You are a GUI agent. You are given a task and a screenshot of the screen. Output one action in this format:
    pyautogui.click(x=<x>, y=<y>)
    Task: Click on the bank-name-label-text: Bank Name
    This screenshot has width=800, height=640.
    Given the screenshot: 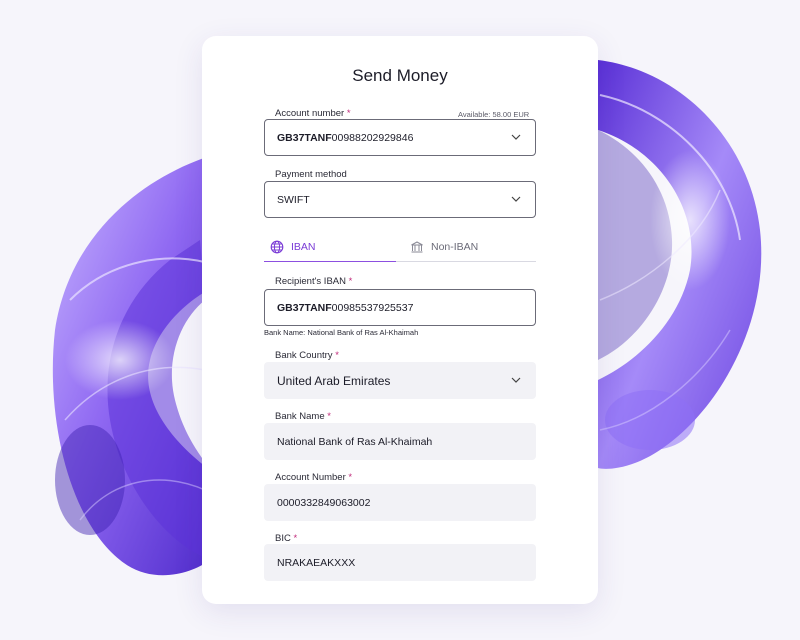 What is the action you would take?
    pyautogui.click(x=300, y=416)
    